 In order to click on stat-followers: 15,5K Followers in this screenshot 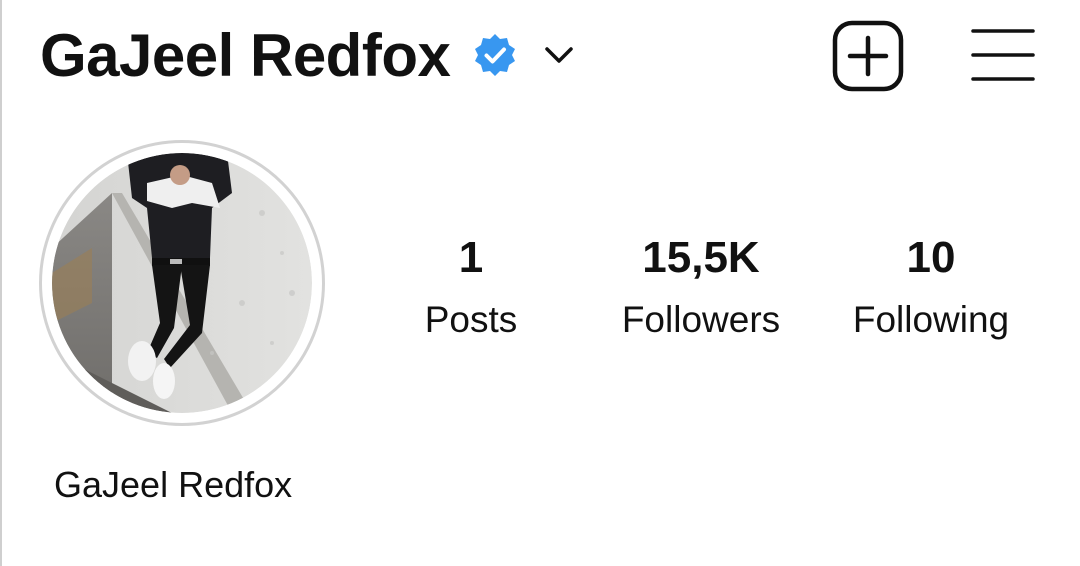, I will do `click(701, 288)`.